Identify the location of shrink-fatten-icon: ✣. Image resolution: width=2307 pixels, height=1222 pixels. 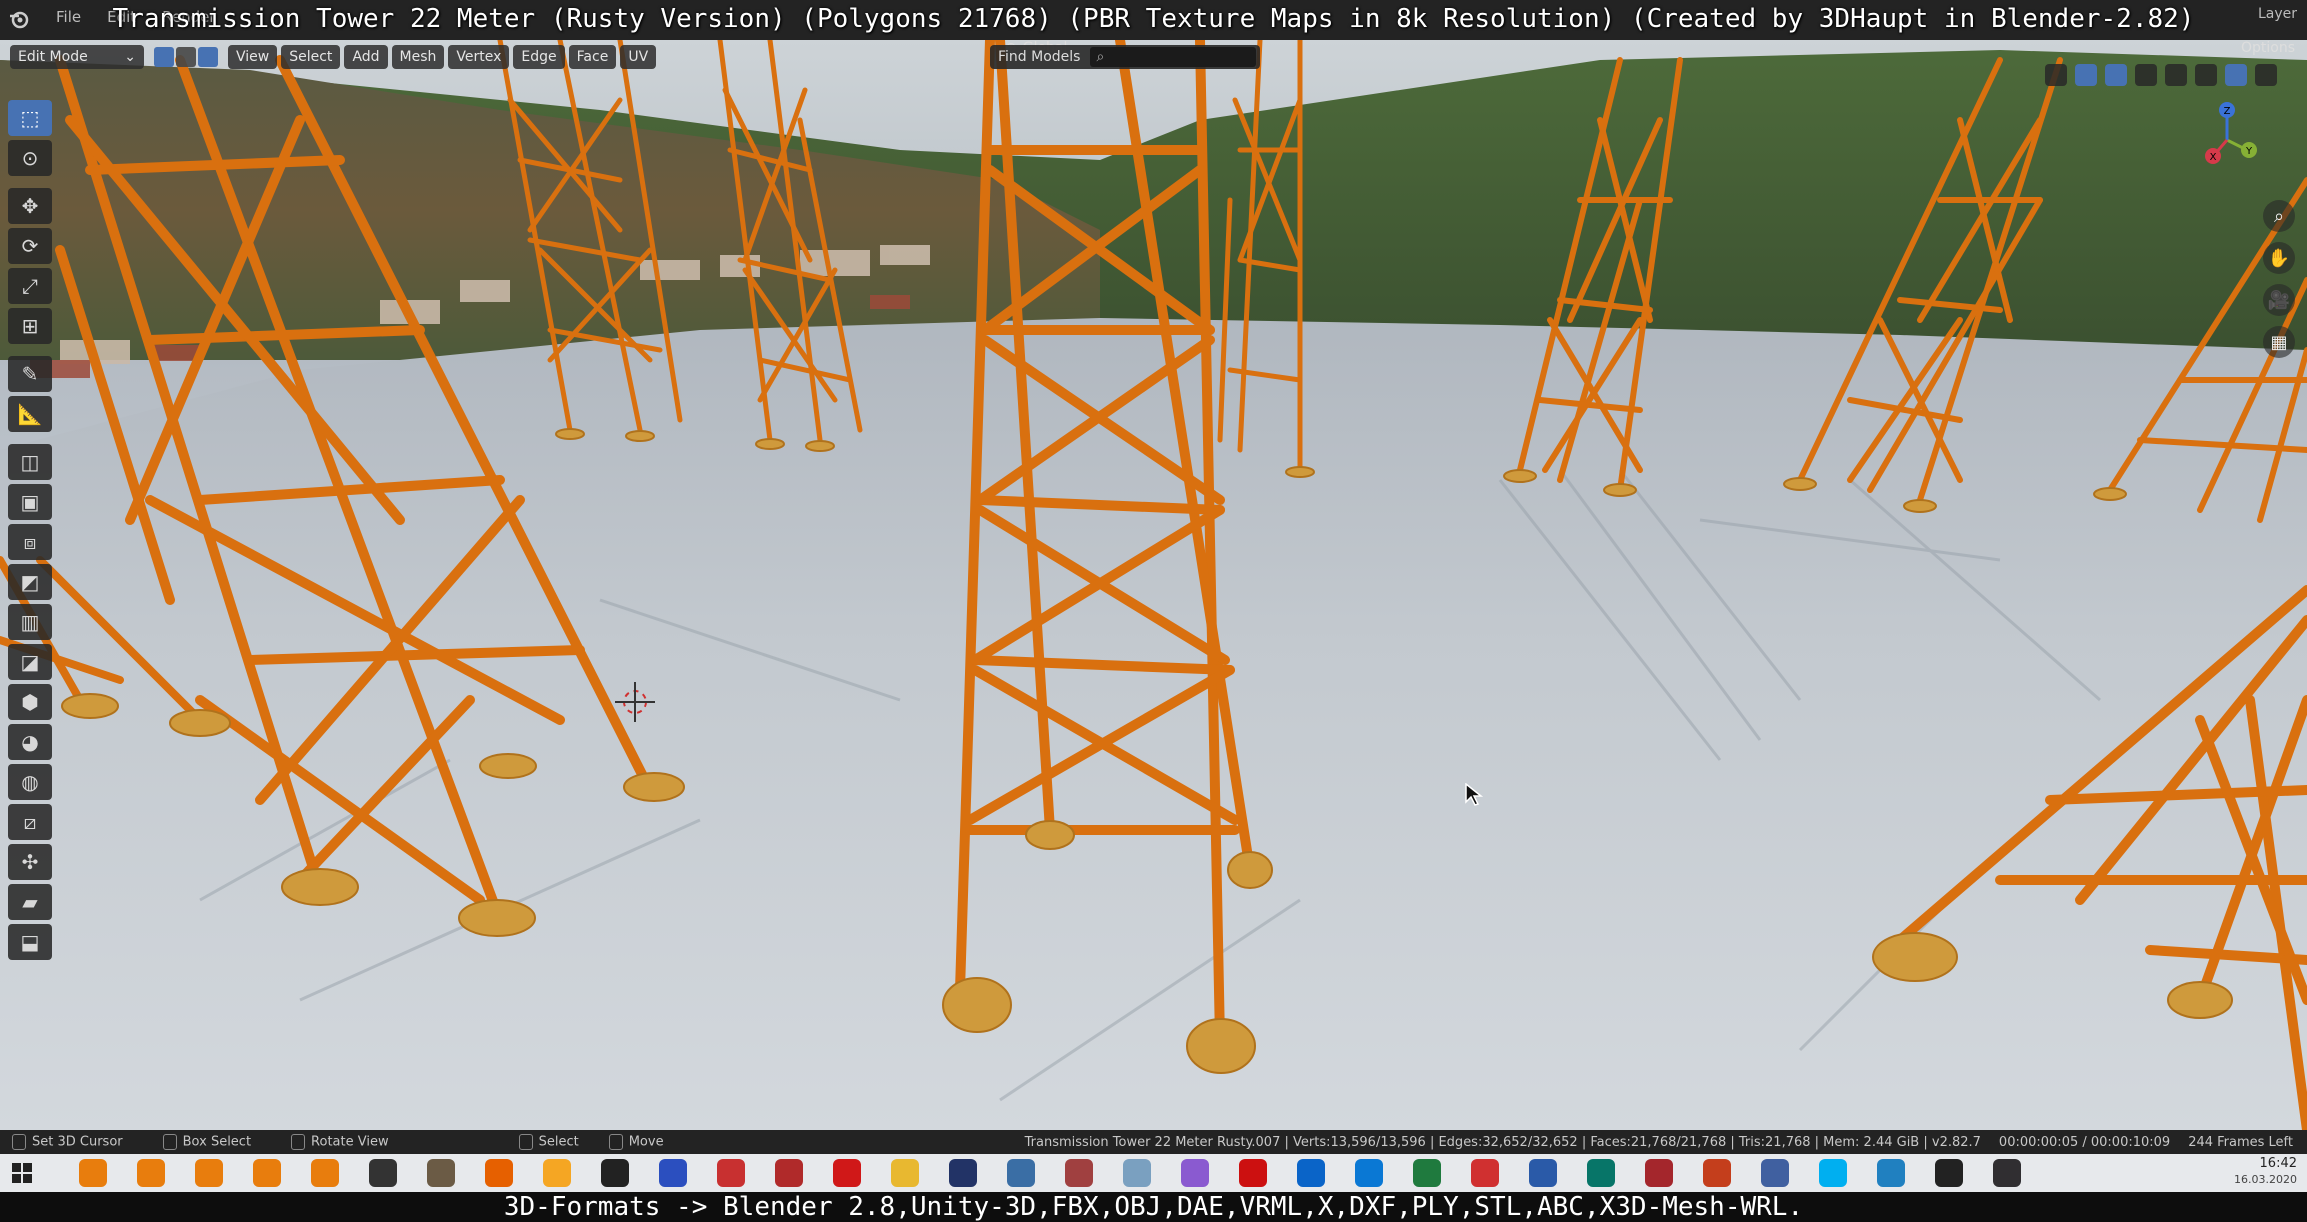
(30, 862).